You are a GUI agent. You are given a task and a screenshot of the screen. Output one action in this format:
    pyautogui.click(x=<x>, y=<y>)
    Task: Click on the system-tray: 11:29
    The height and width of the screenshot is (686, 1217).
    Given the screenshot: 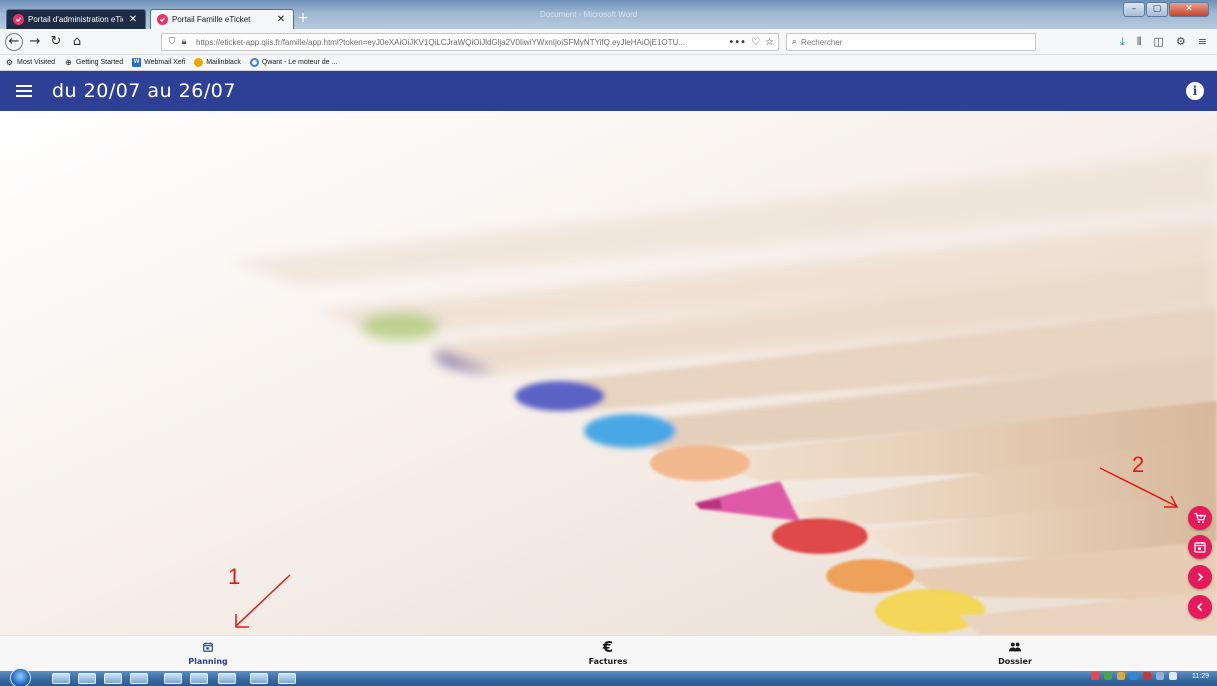 What is the action you would take?
    pyautogui.click(x=1150, y=676)
    